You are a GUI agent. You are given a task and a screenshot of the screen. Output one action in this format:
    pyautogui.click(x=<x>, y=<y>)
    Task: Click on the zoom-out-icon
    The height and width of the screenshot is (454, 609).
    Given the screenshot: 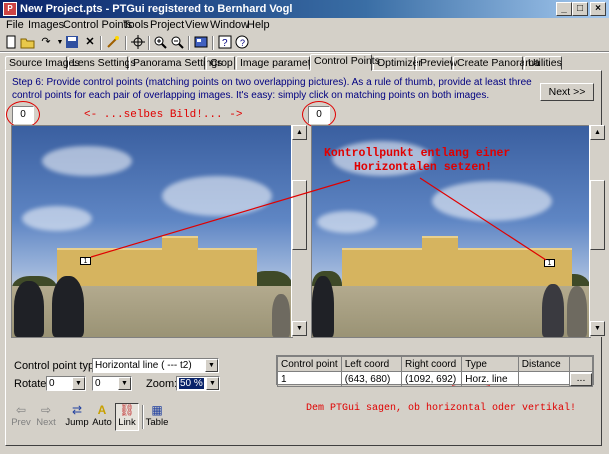 What is the action you would take?
    pyautogui.click(x=177, y=42)
    